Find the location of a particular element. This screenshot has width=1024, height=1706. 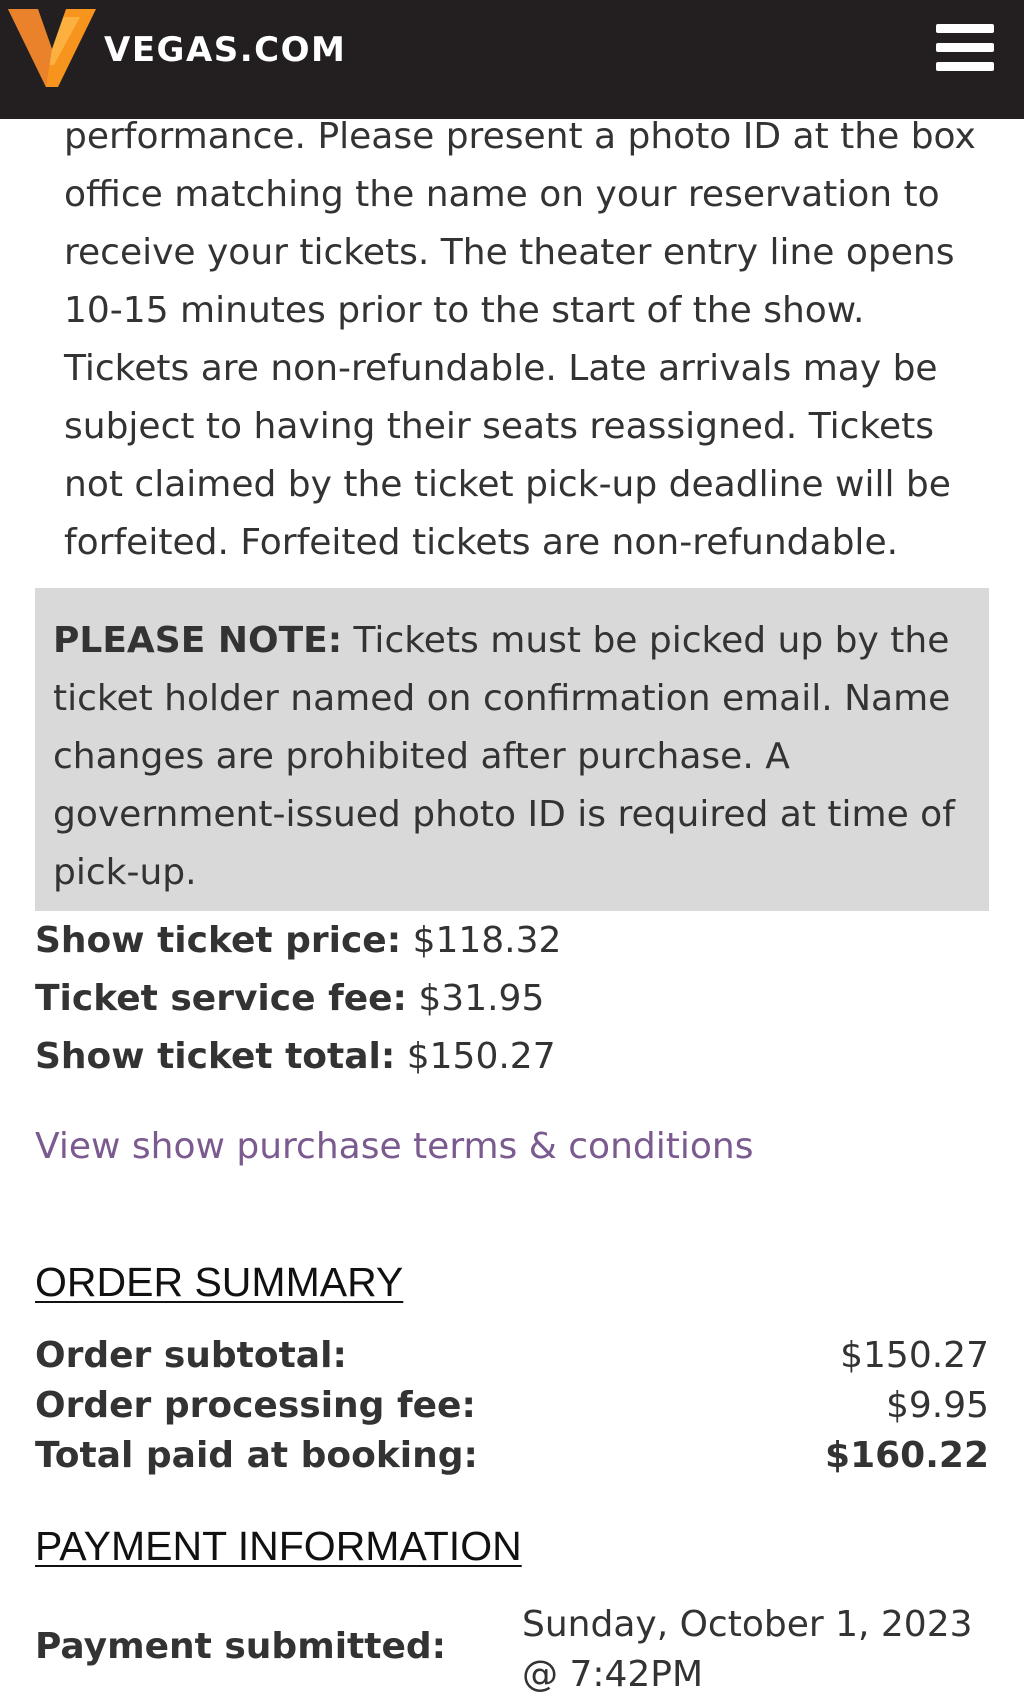

vegas-v-logo-icon is located at coordinates (52, 48).